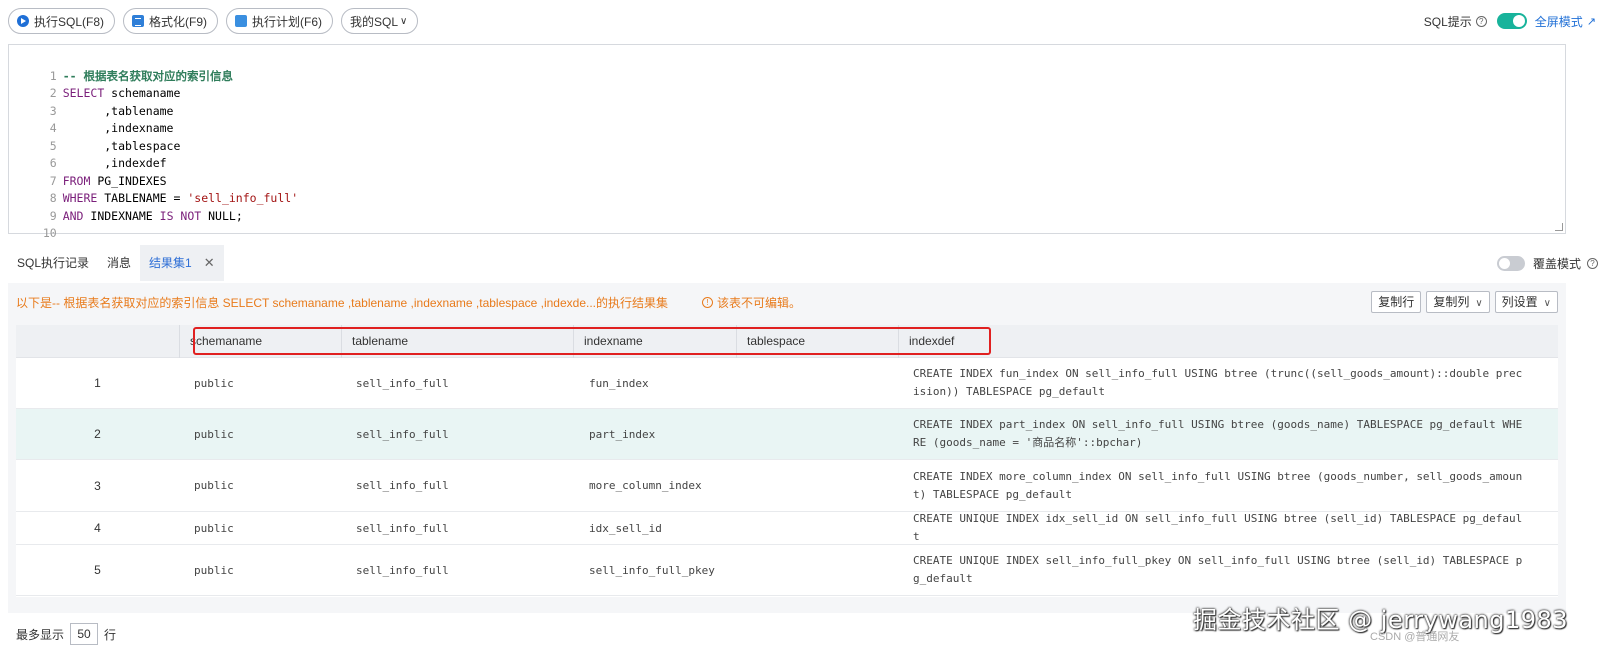 This screenshot has width=1602, height=665. What do you see at coordinates (110, 634) in the screenshot?
I see `max-rows-suffix: 行` at bounding box center [110, 634].